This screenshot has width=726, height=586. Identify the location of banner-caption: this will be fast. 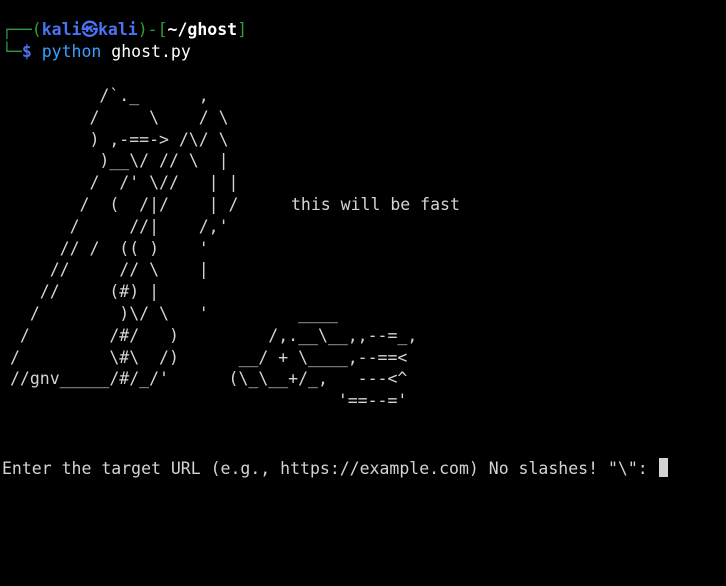
(375, 204).